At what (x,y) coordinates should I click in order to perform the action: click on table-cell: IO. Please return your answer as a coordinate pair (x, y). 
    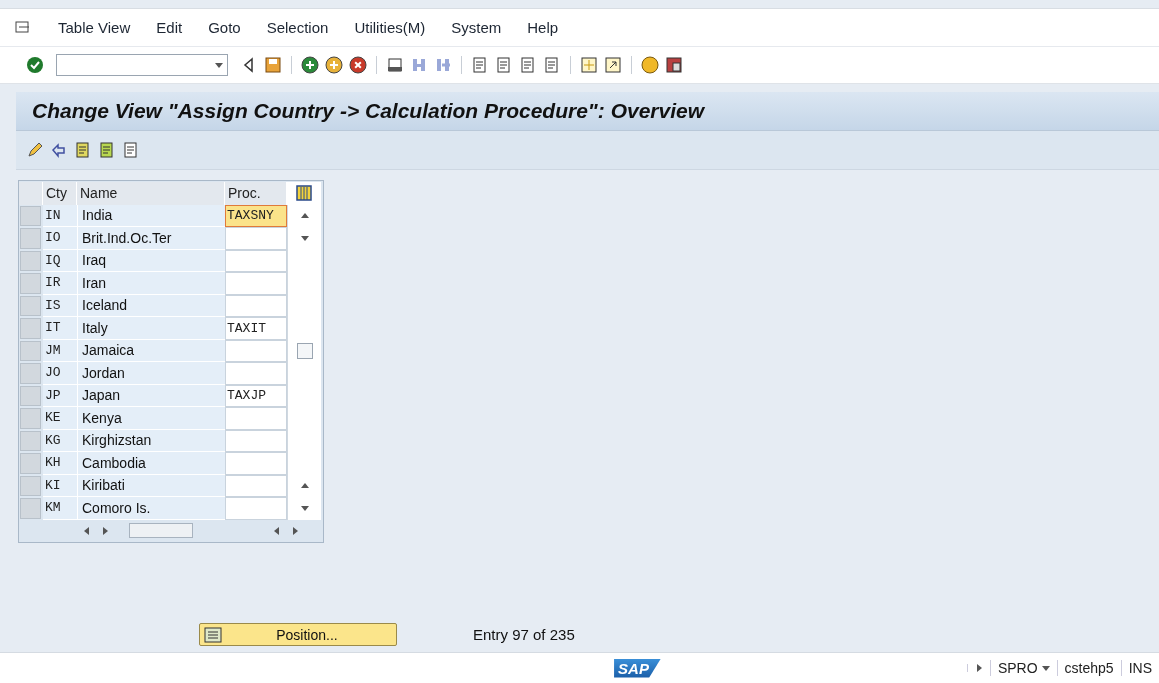
    Looking at the image, I should click on (60, 238).